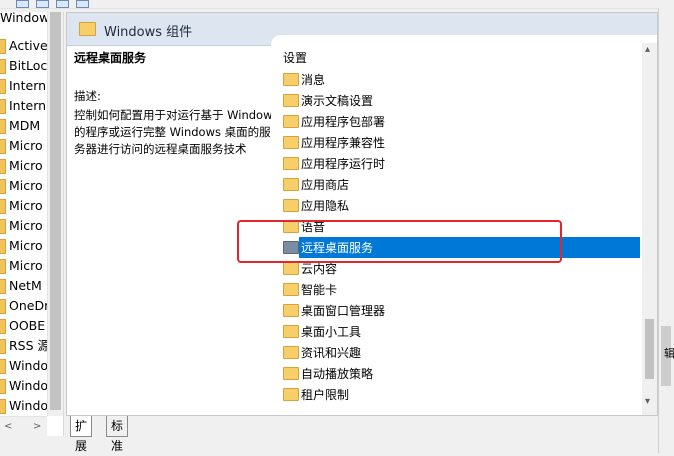  What do you see at coordinates (462, 163) in the screenshot?
I see `list-item: 应用程序运行时` at bounding box center [462, 163].